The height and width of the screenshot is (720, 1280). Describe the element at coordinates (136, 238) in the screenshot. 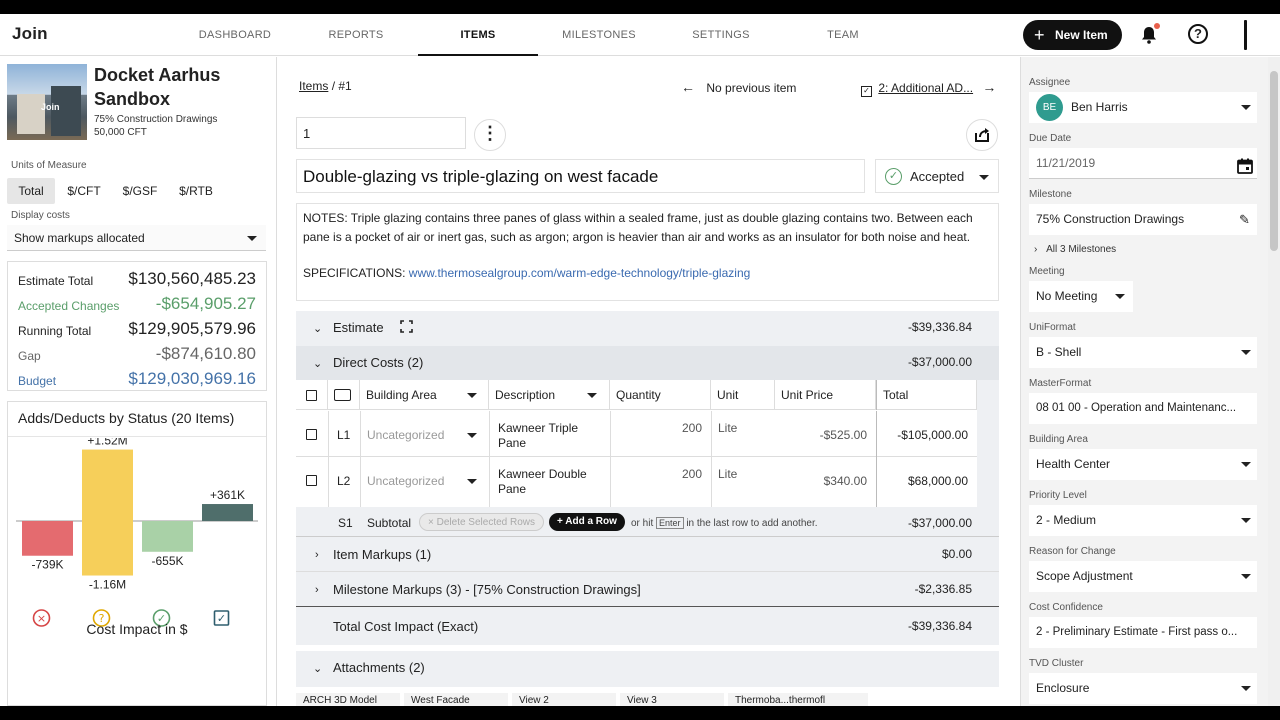

I see `display-costs-select: Show markups allocated` at that location.